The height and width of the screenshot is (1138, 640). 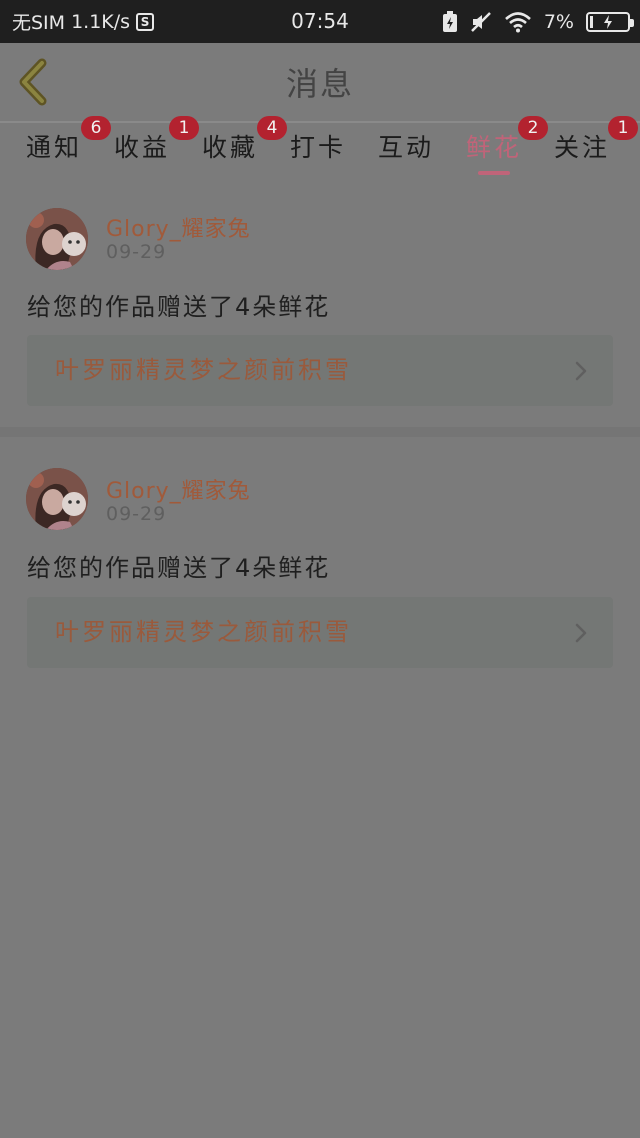 What do you see at coordinates (494, 147) in the screenshot?
I see `tab-label: 鲜花` at bounding box center [494, 147].